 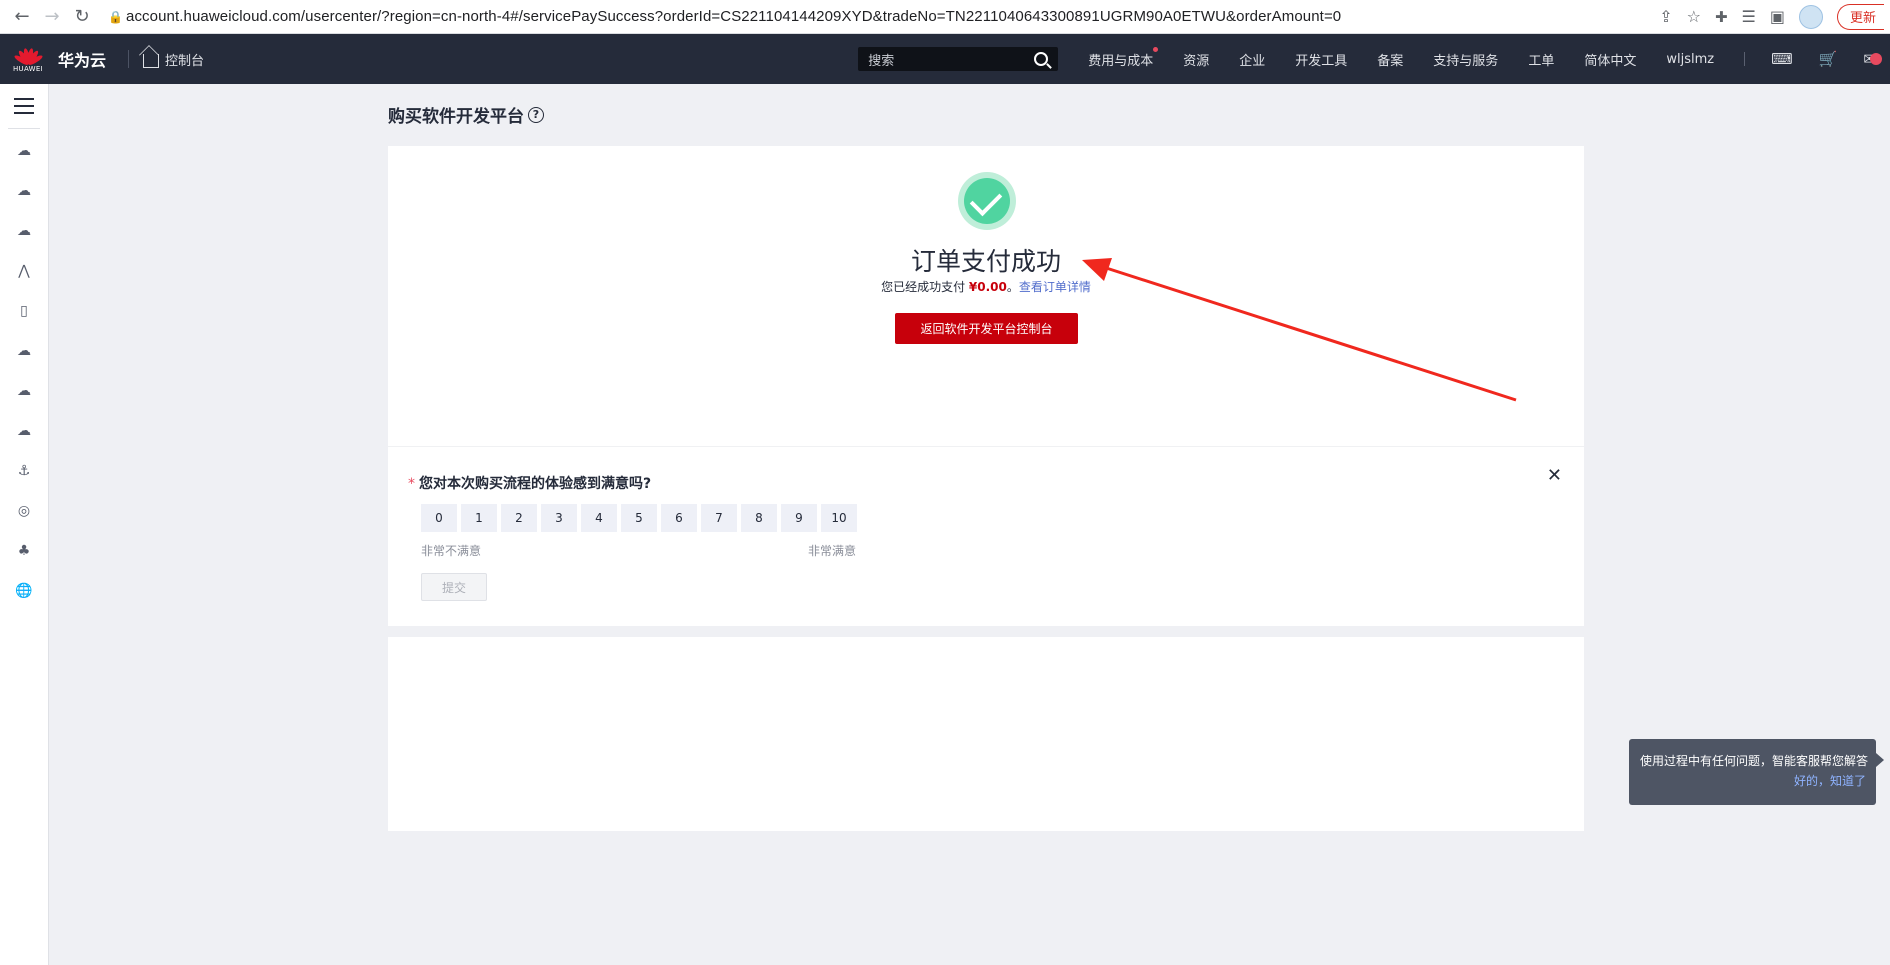 I want to click on success-check-icon, so click(x=987, y=201).